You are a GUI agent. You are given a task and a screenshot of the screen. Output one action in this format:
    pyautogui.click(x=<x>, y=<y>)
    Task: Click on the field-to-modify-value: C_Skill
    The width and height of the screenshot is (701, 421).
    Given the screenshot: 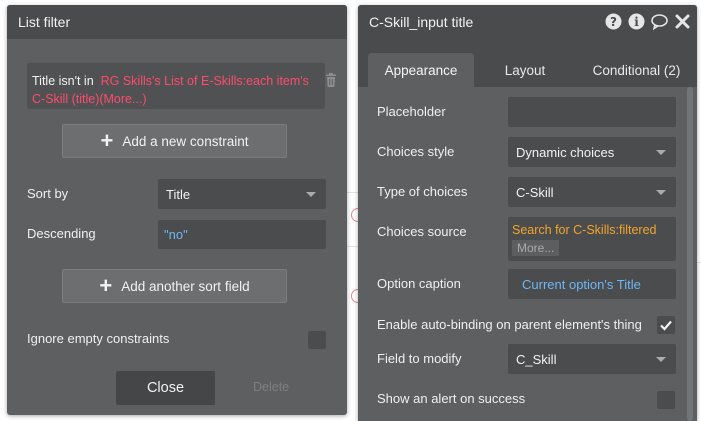 What is the action you would take?
    pyautogui.click(x=536, y=359)
    